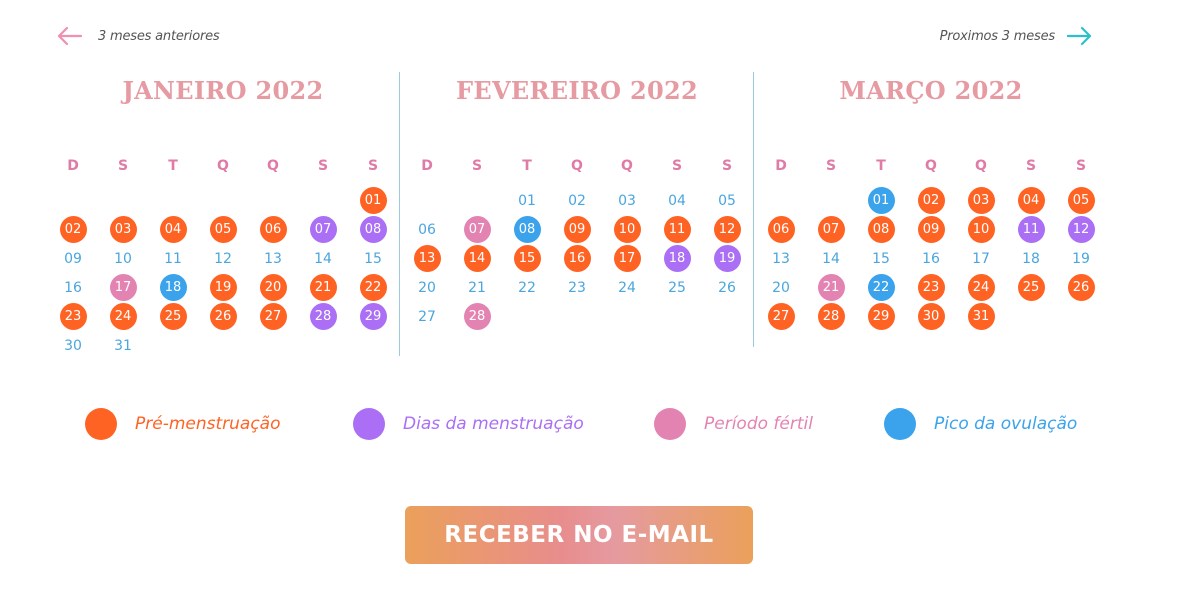 Image resolution: width=1181 pixels, height=597 pixels. What do you see at coordinates (579, 535) in the screenshot?
I see `send-email-button: RECEBER NO E-MAIL` at bounding box center [579, 535].